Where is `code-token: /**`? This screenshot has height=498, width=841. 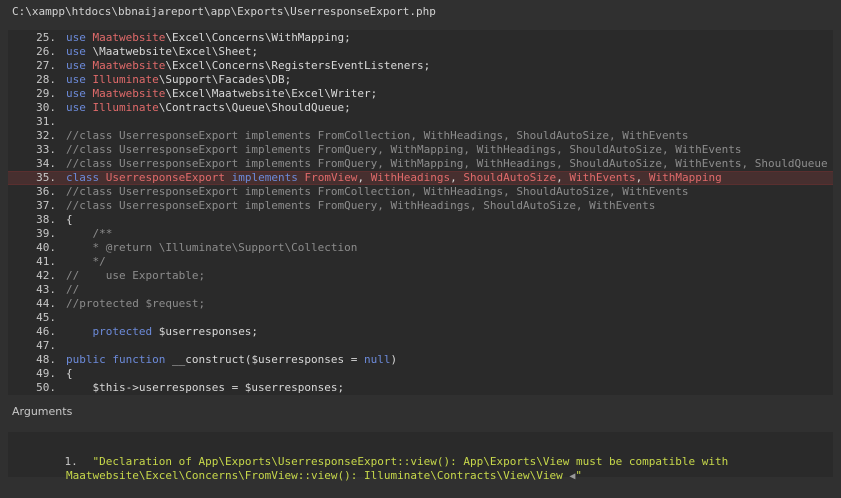 code-token: /** is located at coordinates (89, 233).